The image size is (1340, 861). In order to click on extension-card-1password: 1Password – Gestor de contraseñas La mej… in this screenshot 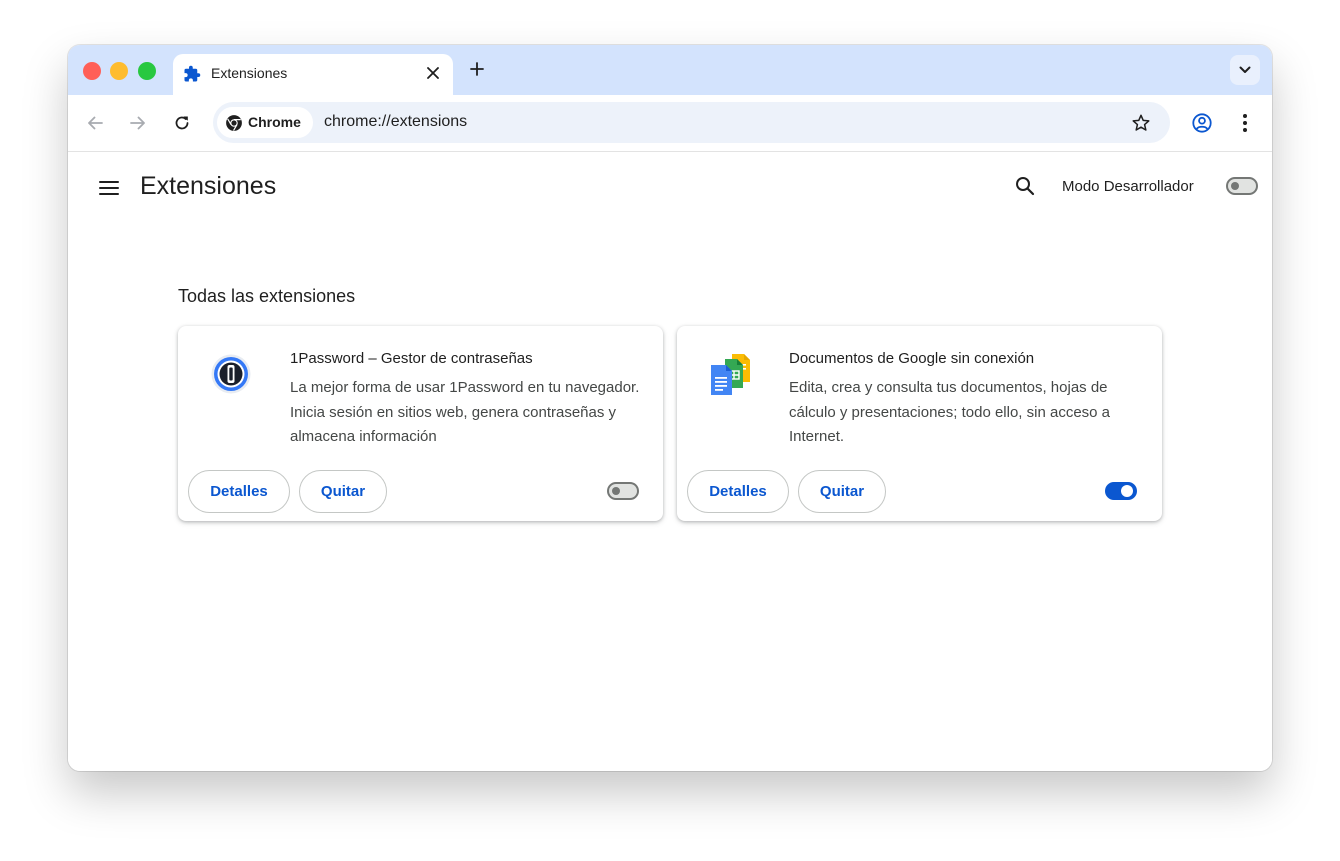, I will do `click(420, 423)`.